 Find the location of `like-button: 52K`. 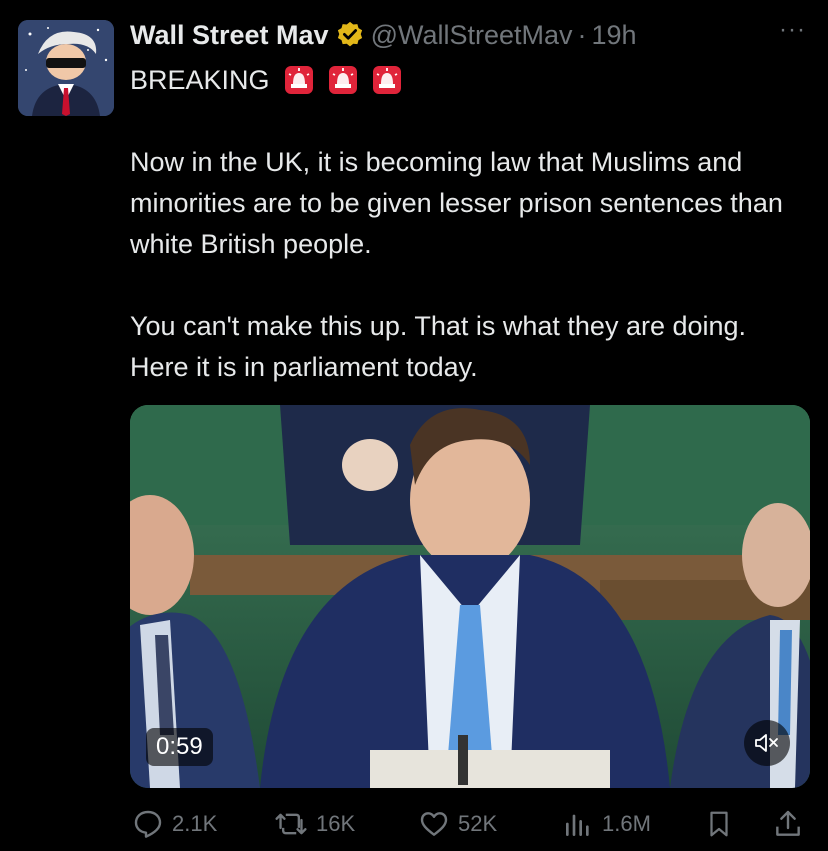

like-button: 52K is located at coordinates (457, 824).